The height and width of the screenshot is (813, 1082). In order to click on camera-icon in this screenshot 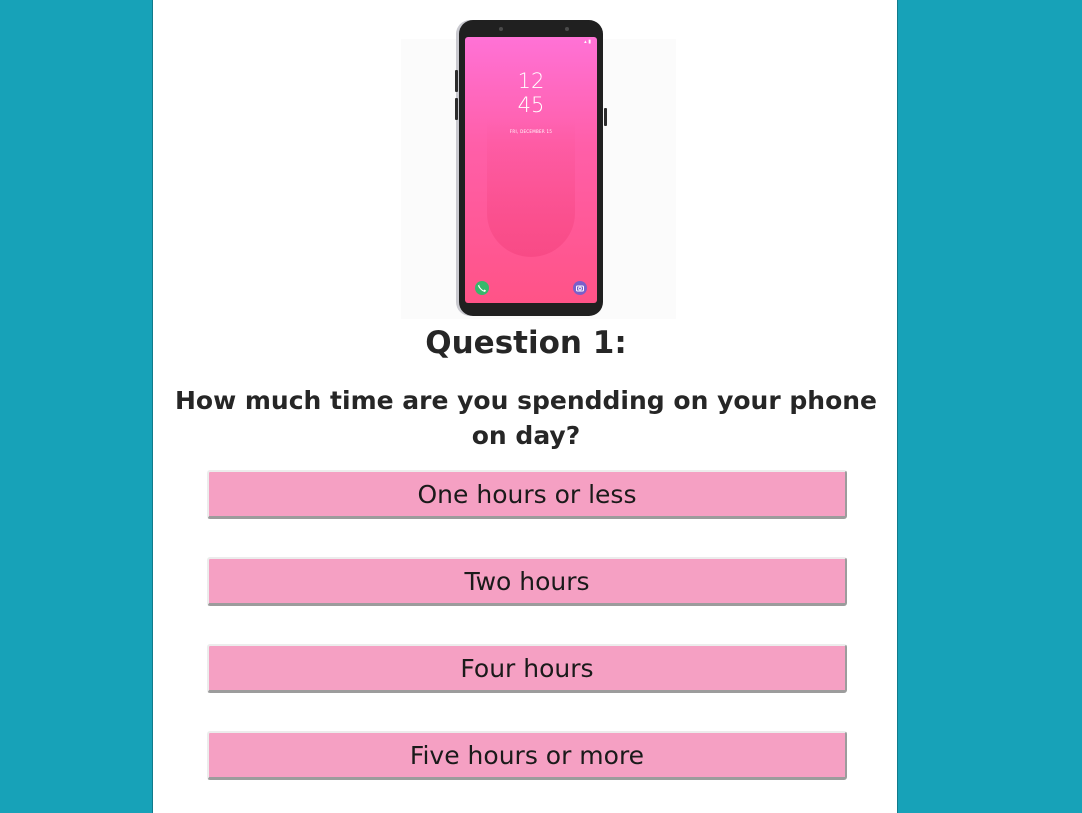, I will do `click(580, 288)`.